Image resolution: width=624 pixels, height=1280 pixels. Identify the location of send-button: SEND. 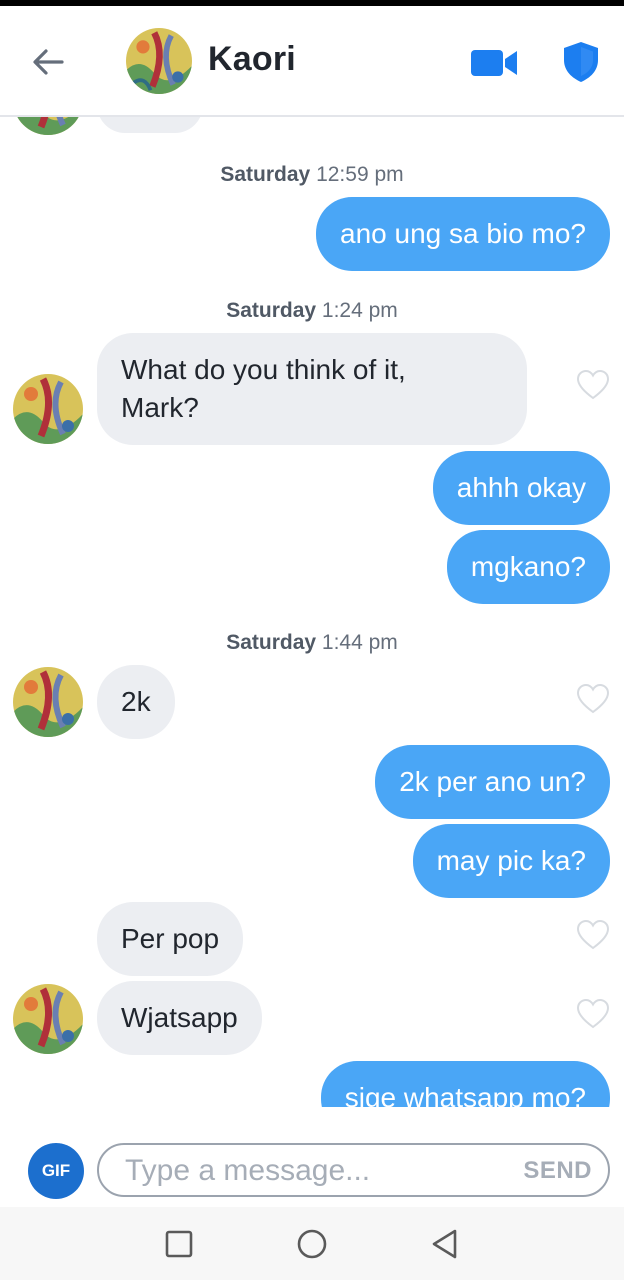
(557, 1171).